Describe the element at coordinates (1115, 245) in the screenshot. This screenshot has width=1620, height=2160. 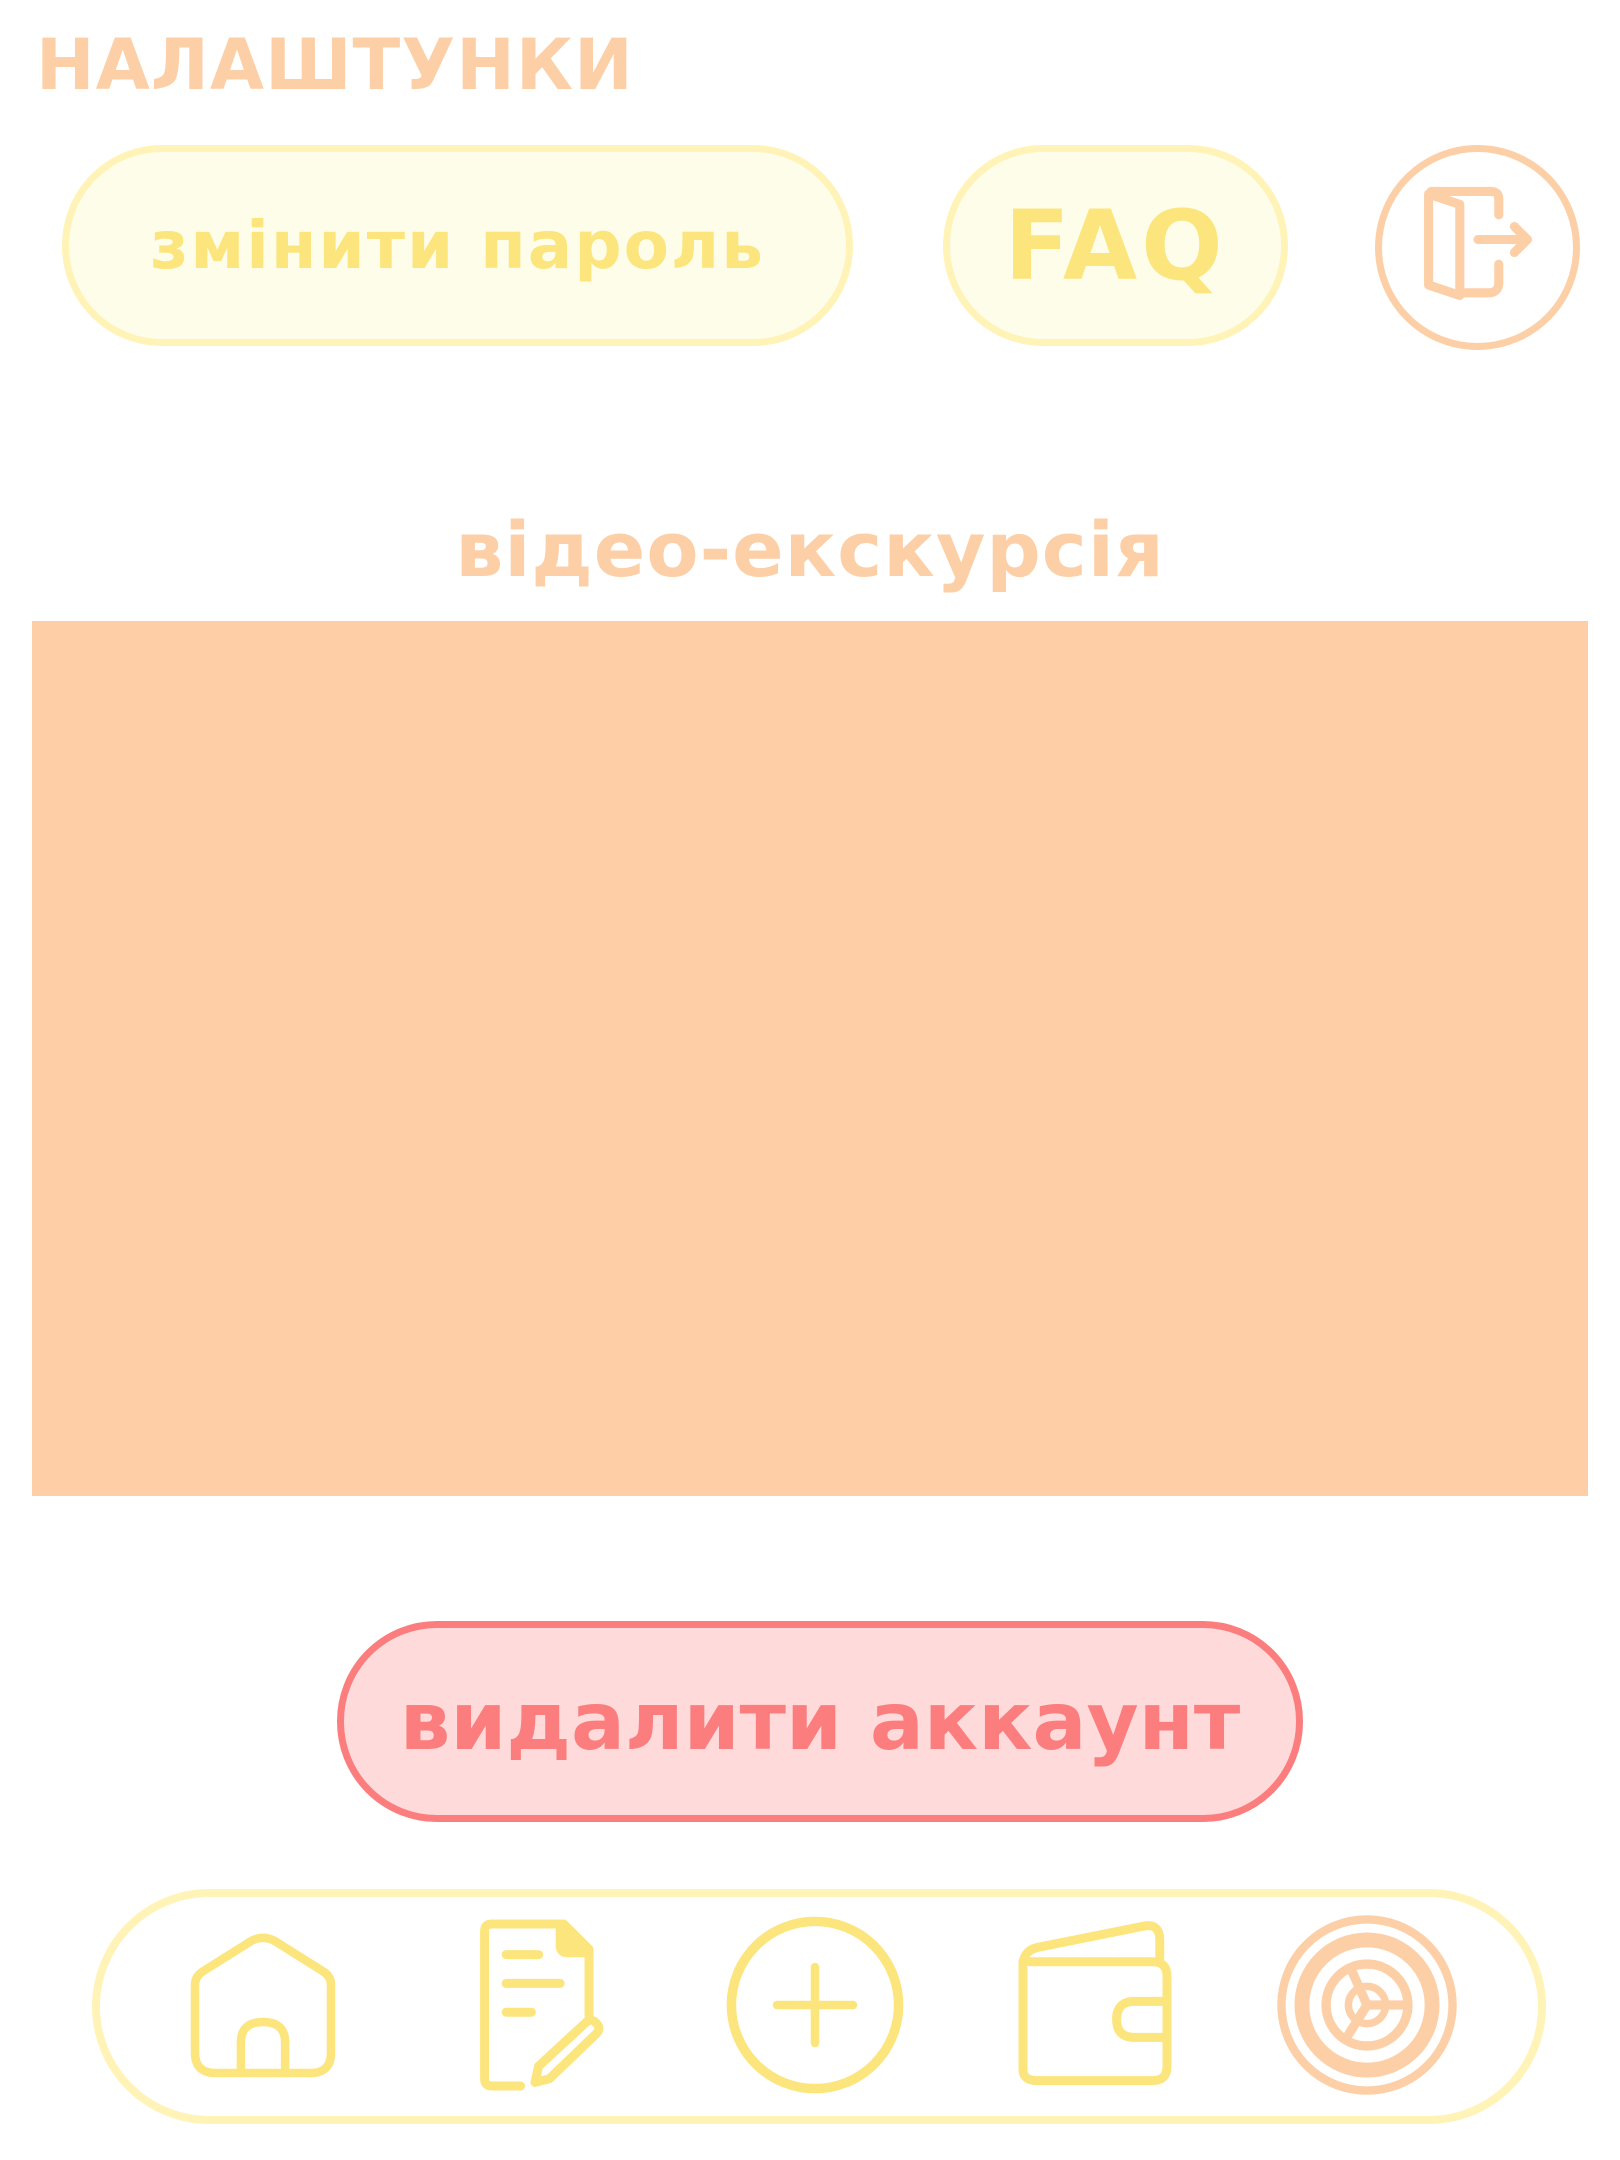
I see `faq-button: FAQ` at that location.